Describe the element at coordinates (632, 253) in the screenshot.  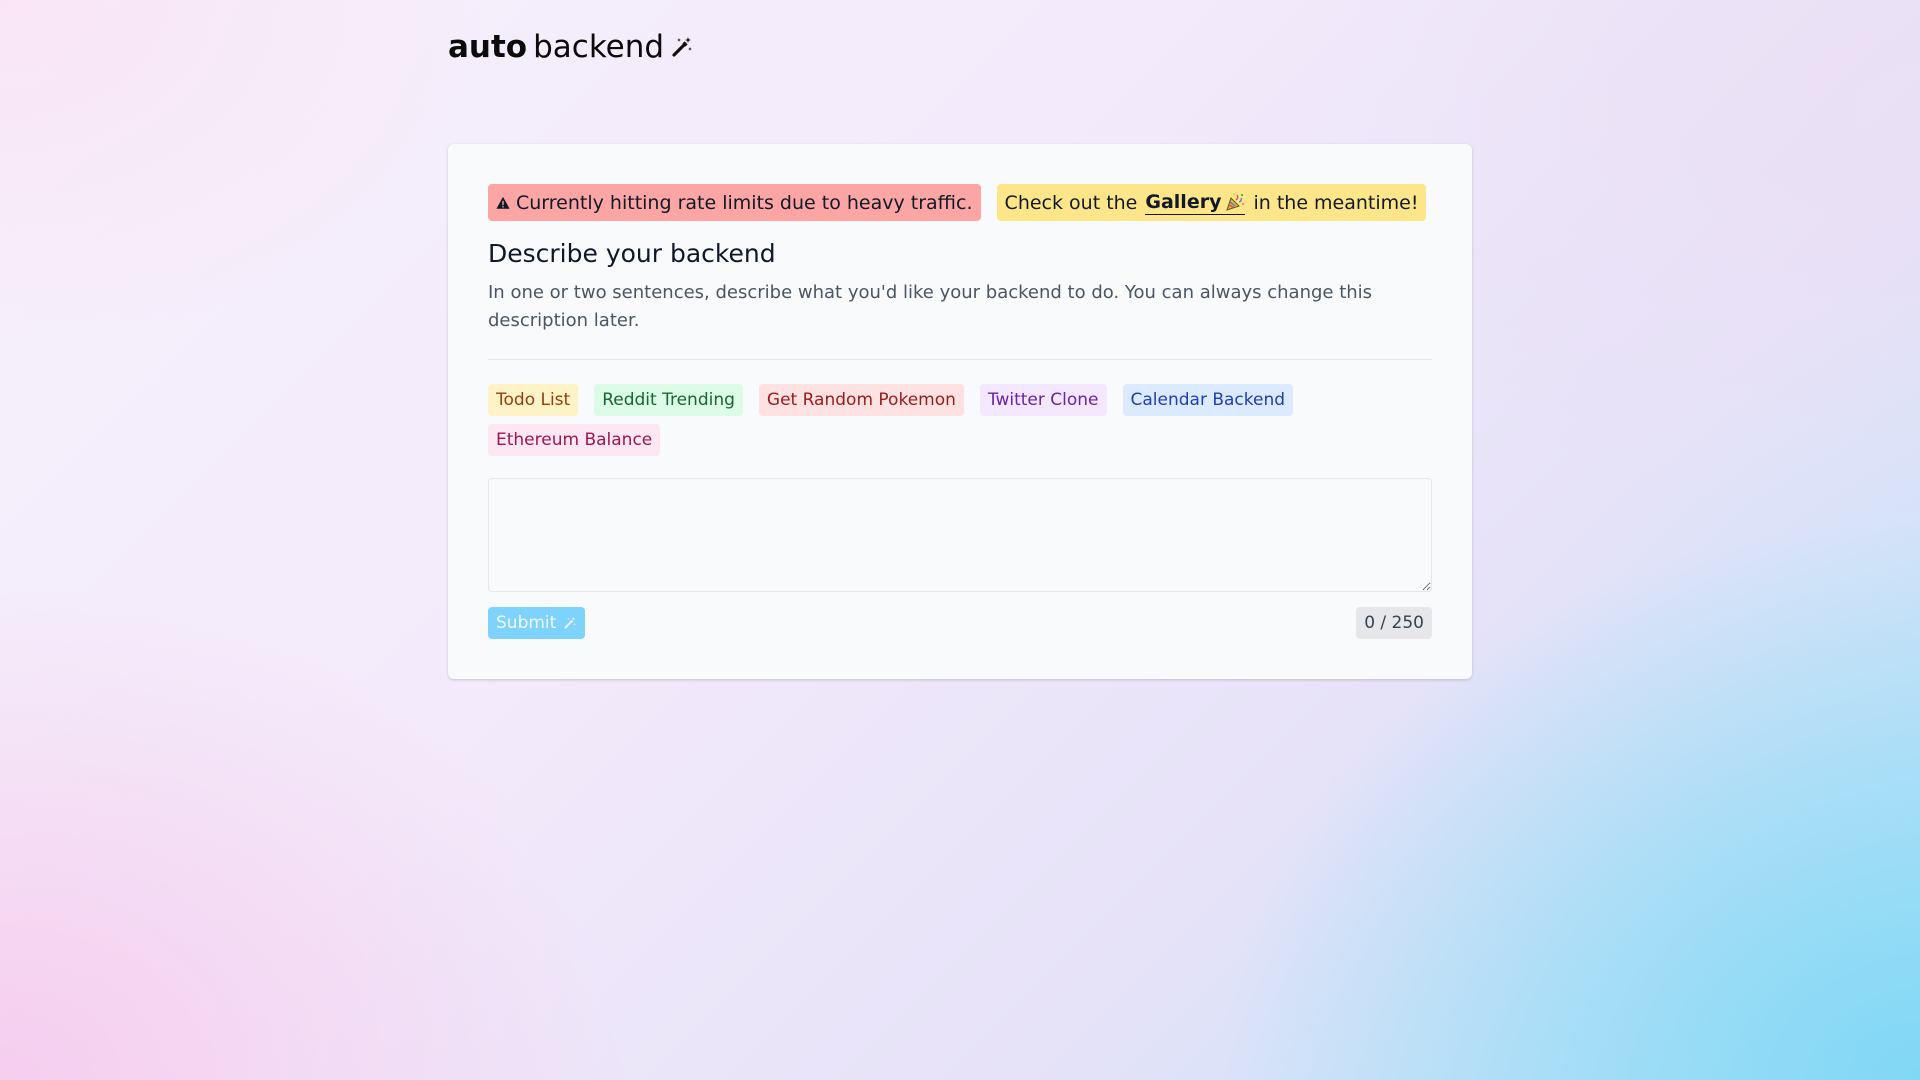
I see `page-title: Describe your backend` at that location.